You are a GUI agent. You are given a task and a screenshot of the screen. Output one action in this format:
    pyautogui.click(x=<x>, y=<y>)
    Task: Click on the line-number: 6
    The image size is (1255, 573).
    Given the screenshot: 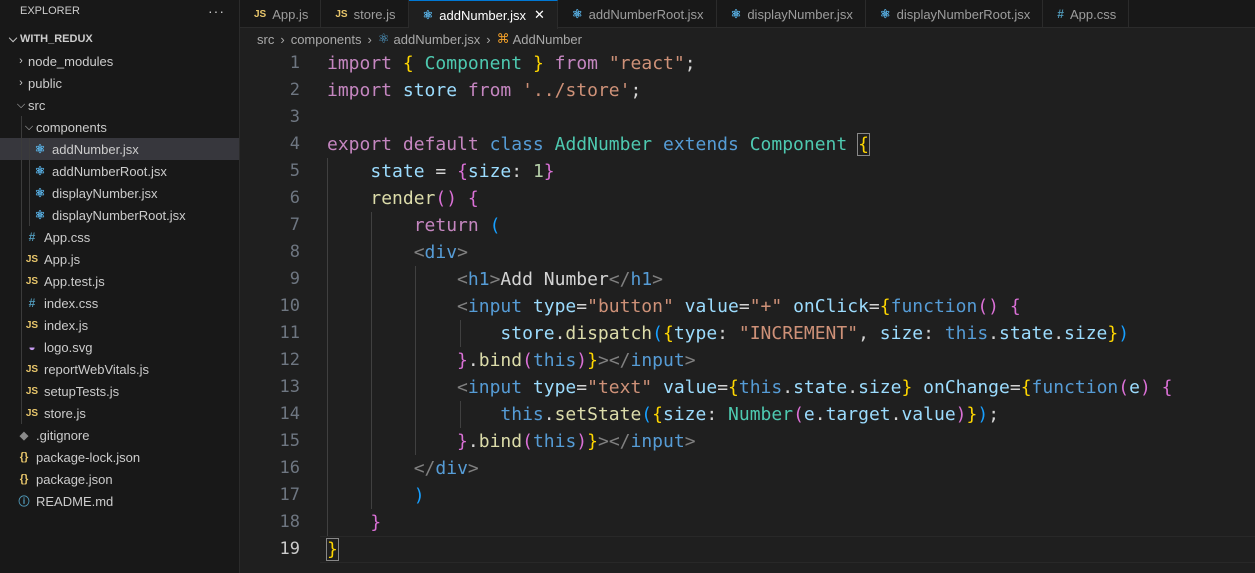 What is the action you would take?
    pyautogui.click(x=294, y=198)
    